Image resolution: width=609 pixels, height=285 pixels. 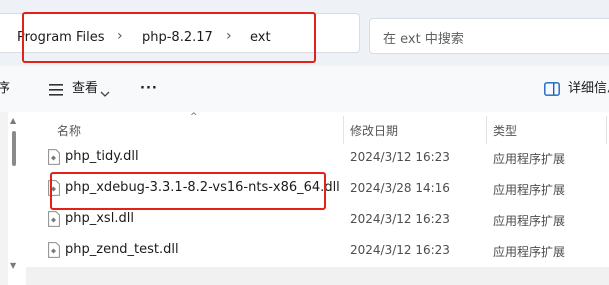 I want to click on file-row: php_xsl.dll 2024/3/12 16:23 应用程序扩展, so click(x=317, y=220).